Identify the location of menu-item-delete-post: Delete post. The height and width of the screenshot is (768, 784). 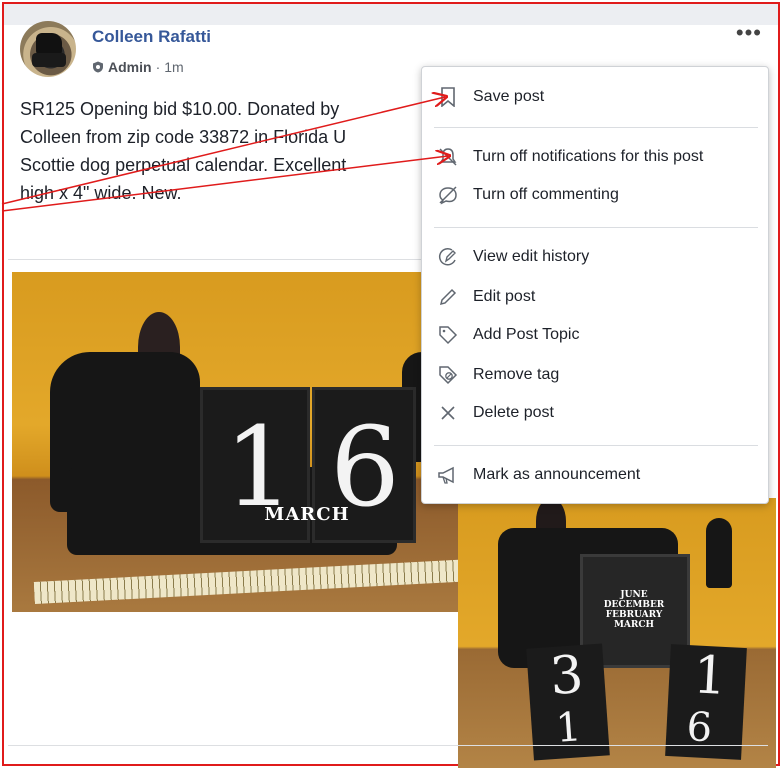
(595, 413).